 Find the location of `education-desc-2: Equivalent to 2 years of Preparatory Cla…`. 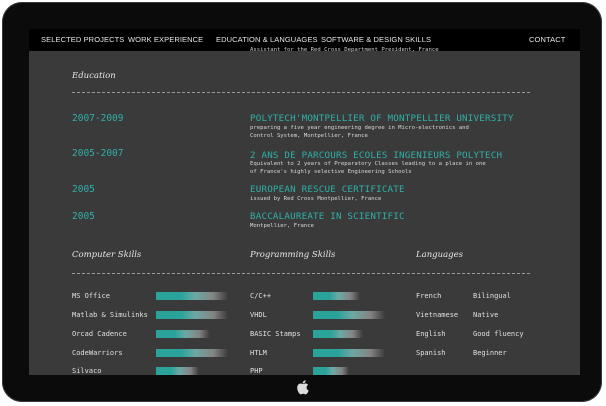

education-desc-2: Equivalent to 2 years of Preparatory Cla… is located at coordinates (368, 168).